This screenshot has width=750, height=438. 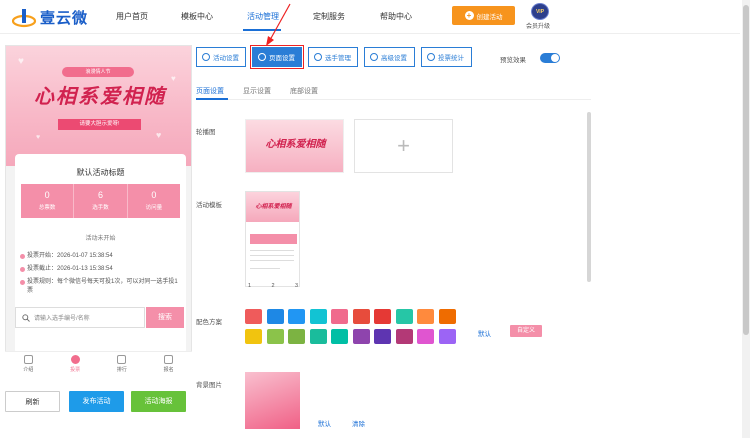 What do you see at coordinates (28, 365) in the screenshot?
I see `tab-intro: 介绍` at bounding box center [28, 365].